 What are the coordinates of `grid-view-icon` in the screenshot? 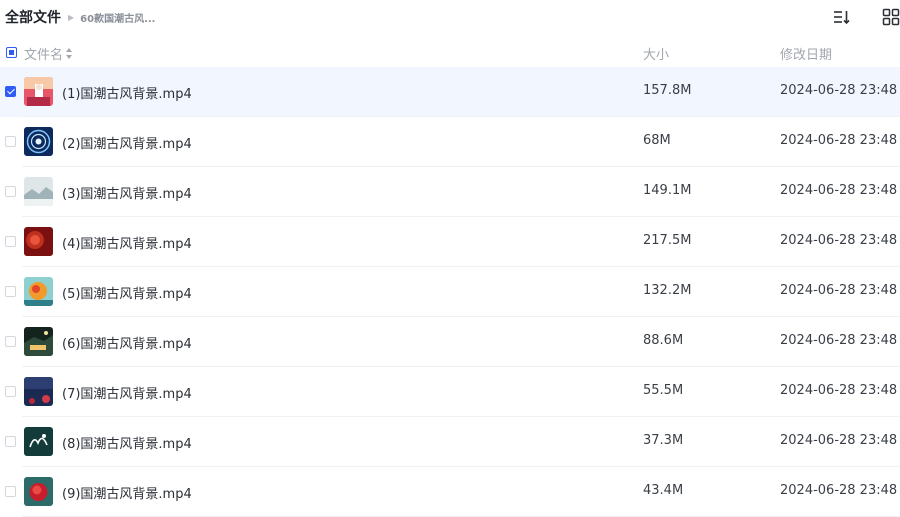 It's located at (890, 17).